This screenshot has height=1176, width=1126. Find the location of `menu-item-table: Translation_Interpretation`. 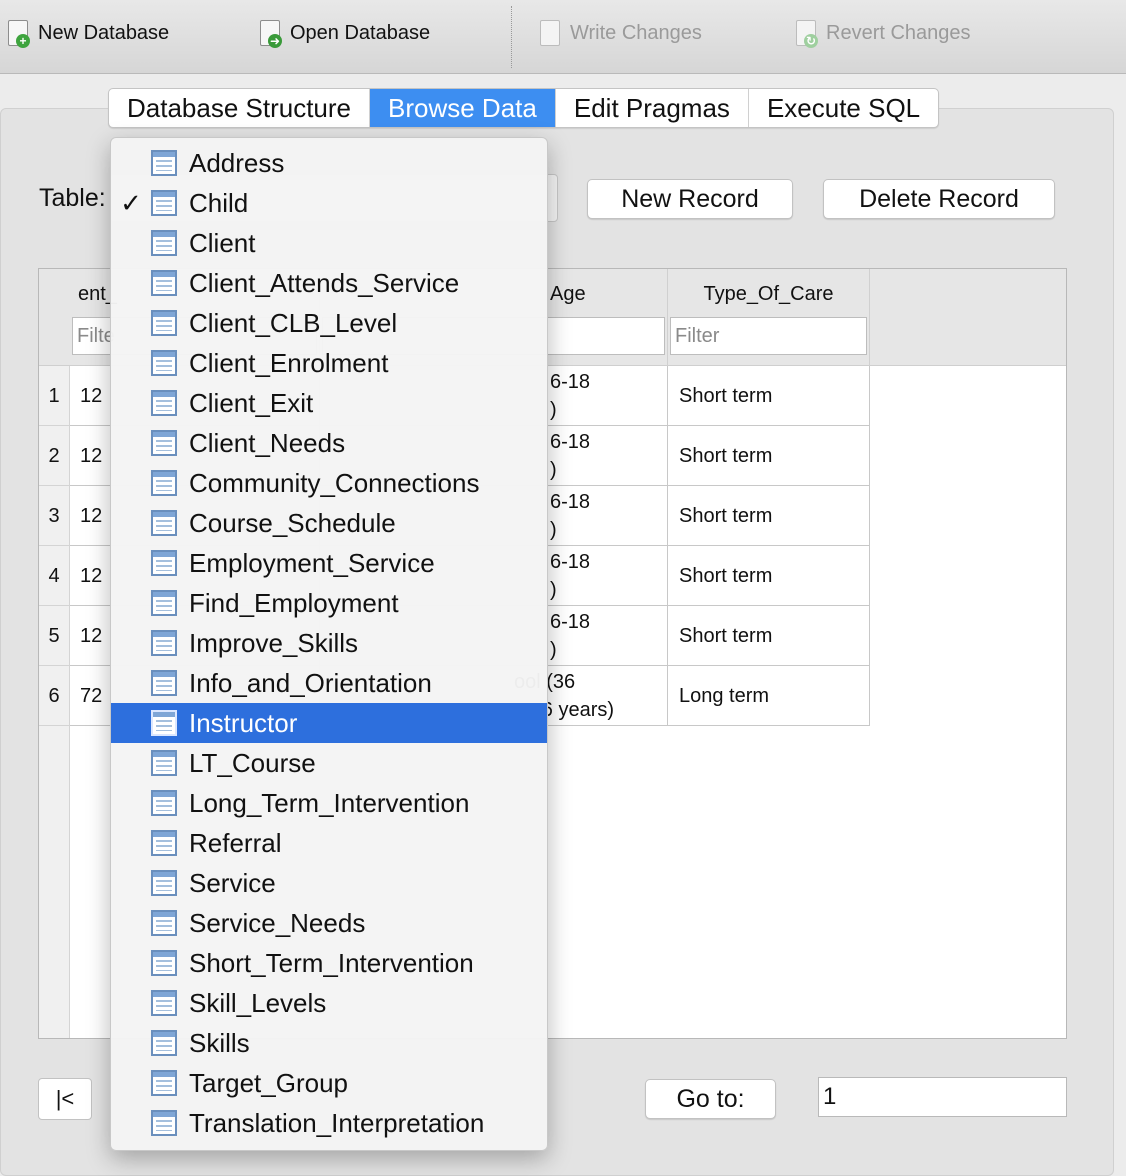

menu-item-table: Translation_Interpretation is located at coordinates (329, 1123).